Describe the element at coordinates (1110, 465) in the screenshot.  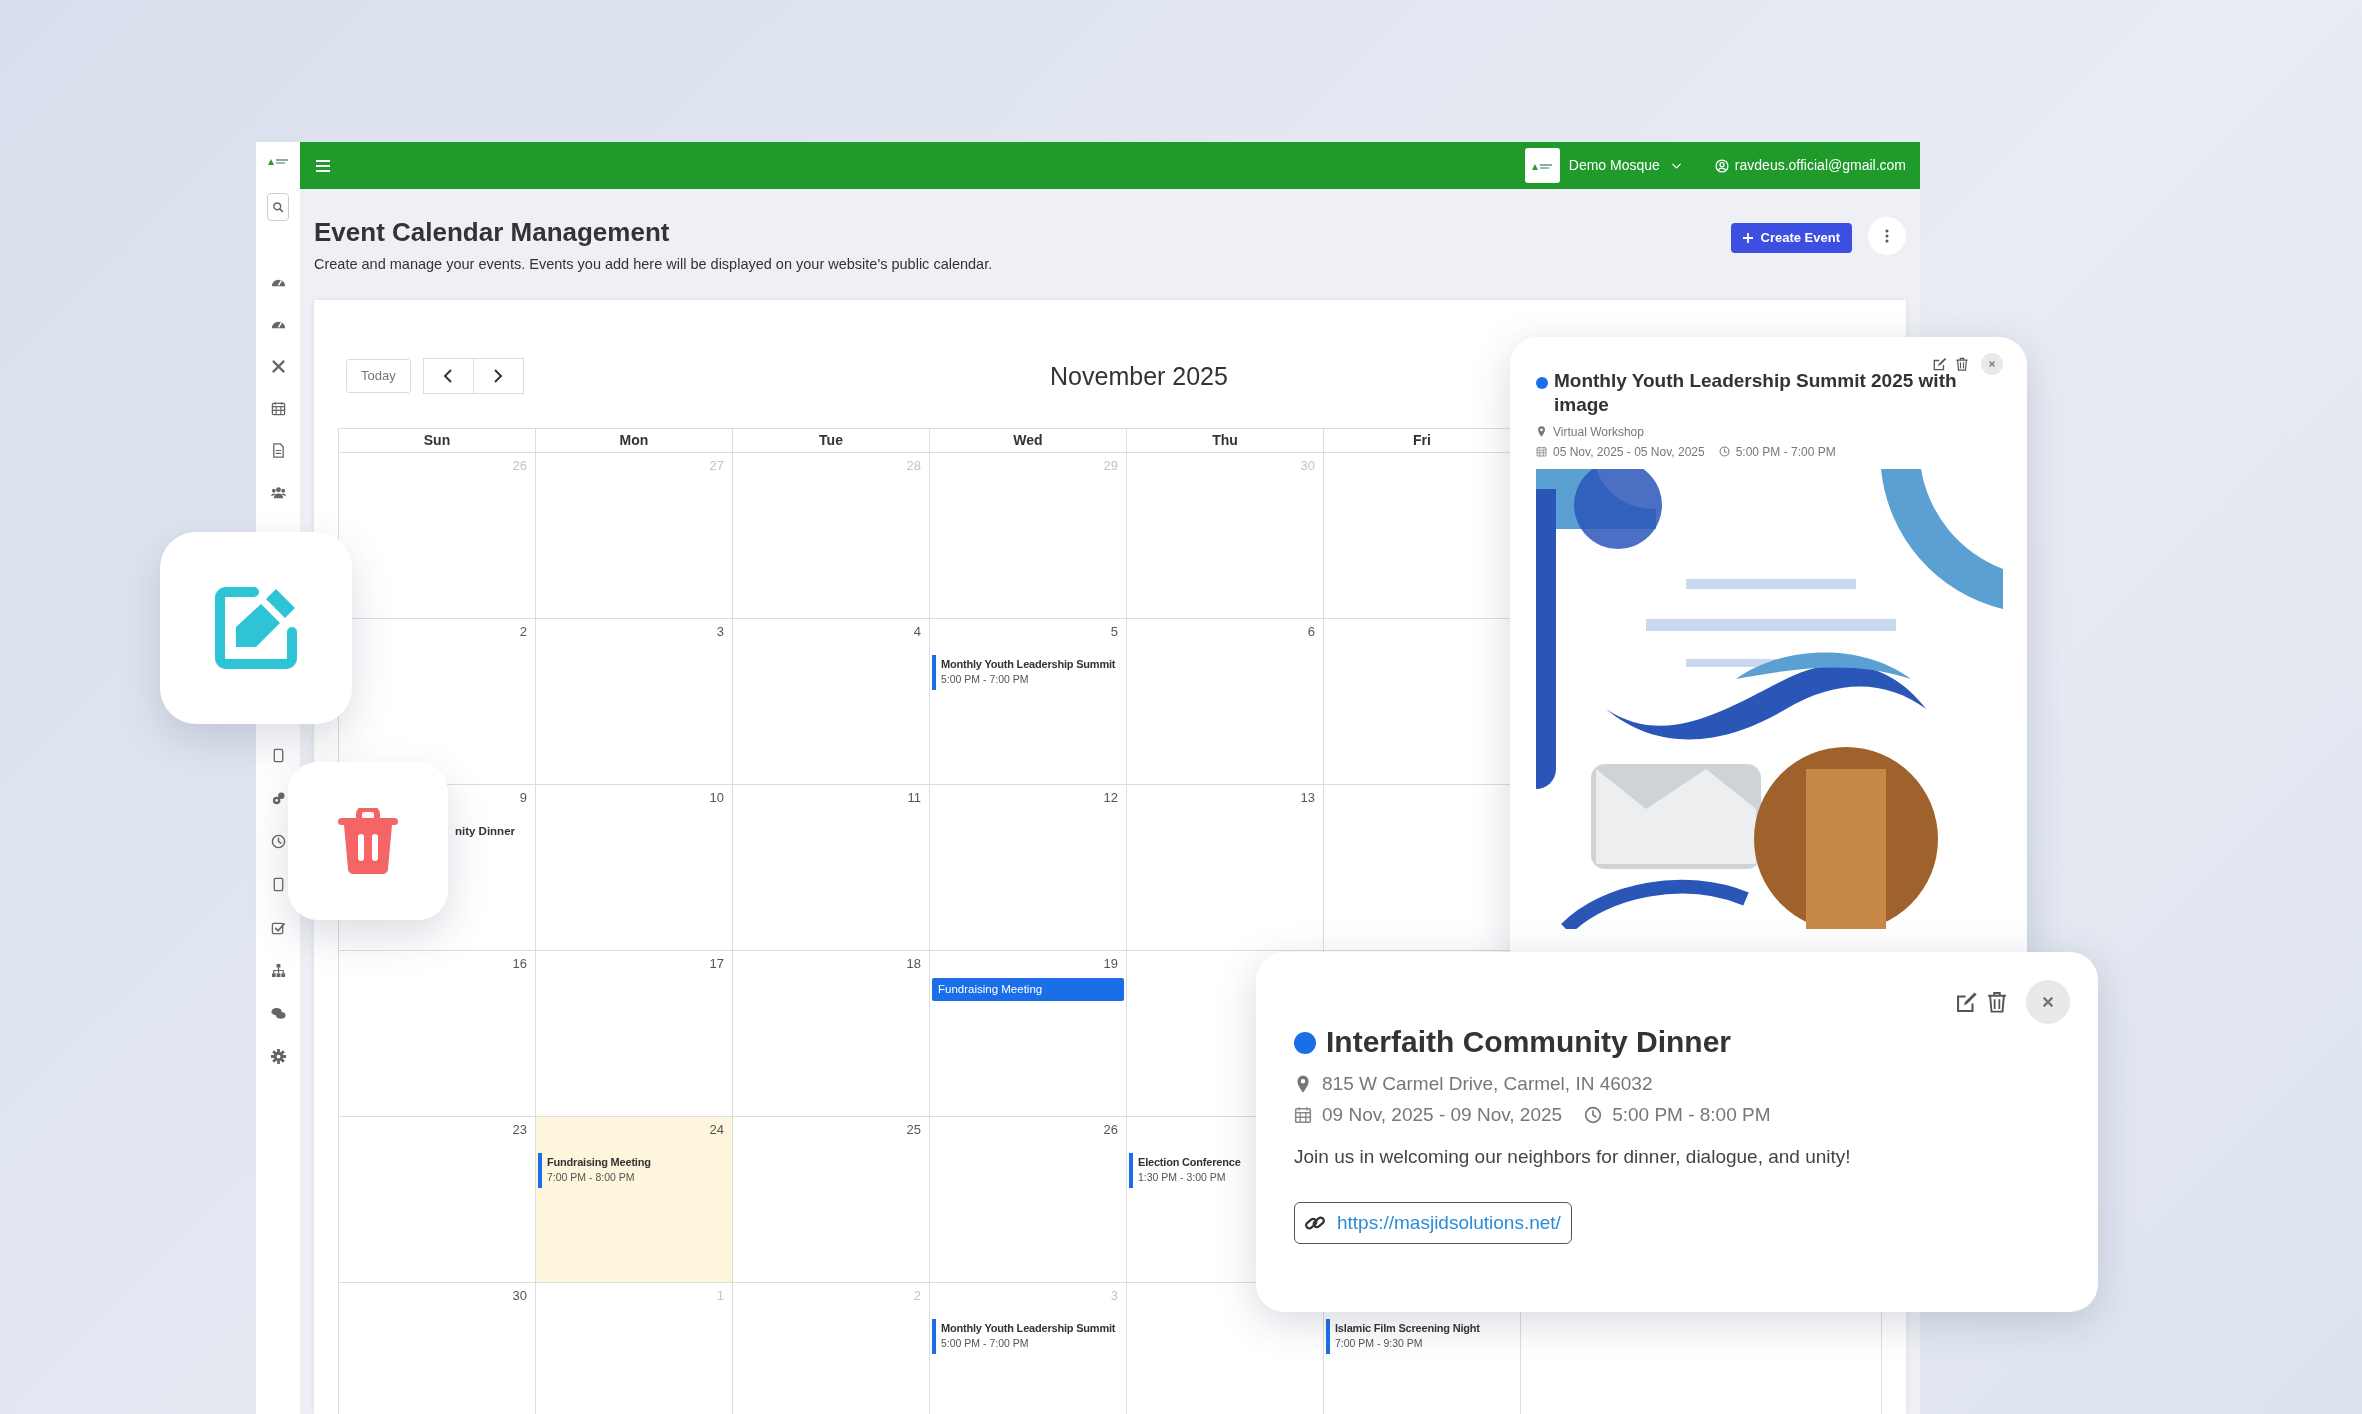
I see `day-number: 29` at that location.